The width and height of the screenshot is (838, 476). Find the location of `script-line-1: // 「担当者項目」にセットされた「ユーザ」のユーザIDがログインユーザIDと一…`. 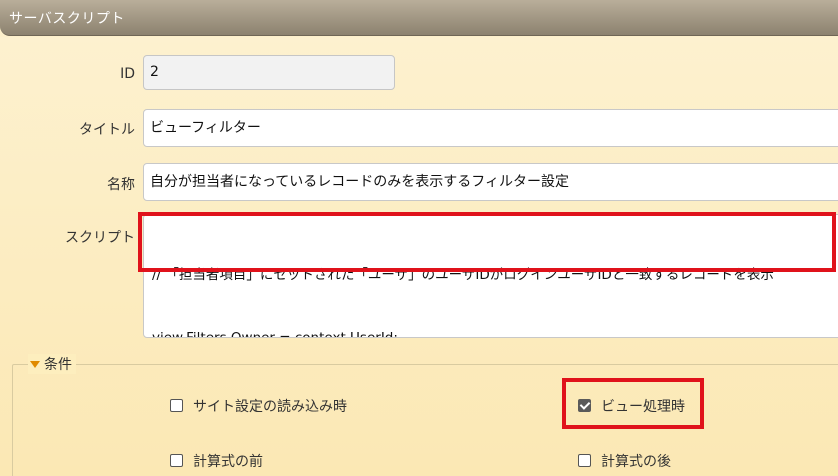

script-line-1: // 「担当者項目」にセットされた「ユーザ」のユーザIDがログインユーザIDと一… is located at coordinates (463, 275).